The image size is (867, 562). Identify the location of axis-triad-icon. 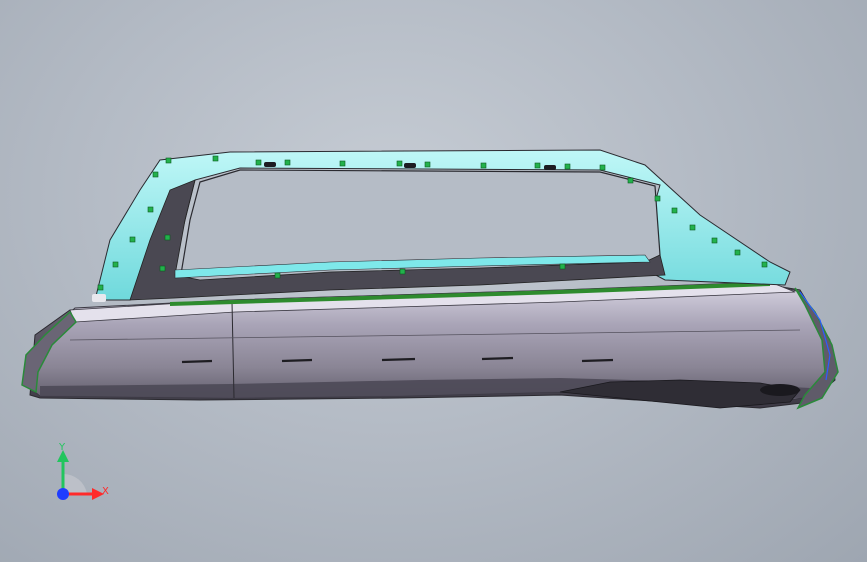
(80, 475).